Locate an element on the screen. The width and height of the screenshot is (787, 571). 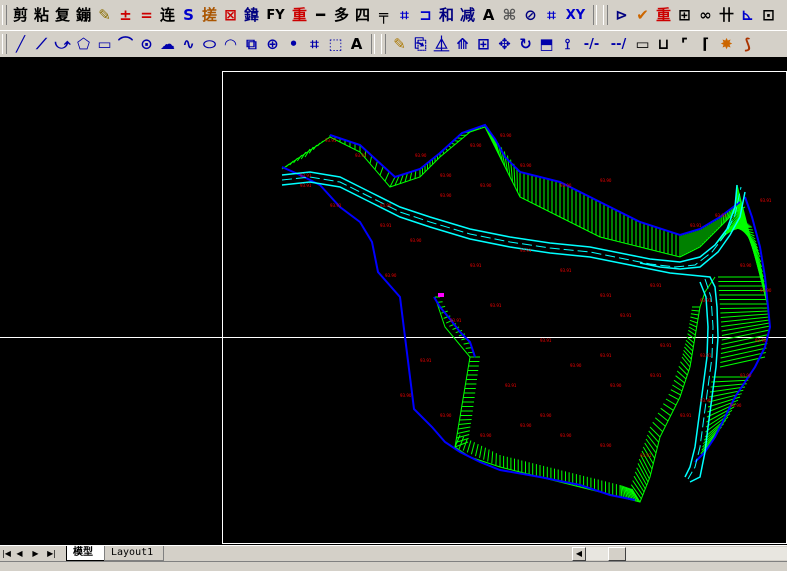
chamfer-icon: ⌜ is located at coordinates (684, 44).